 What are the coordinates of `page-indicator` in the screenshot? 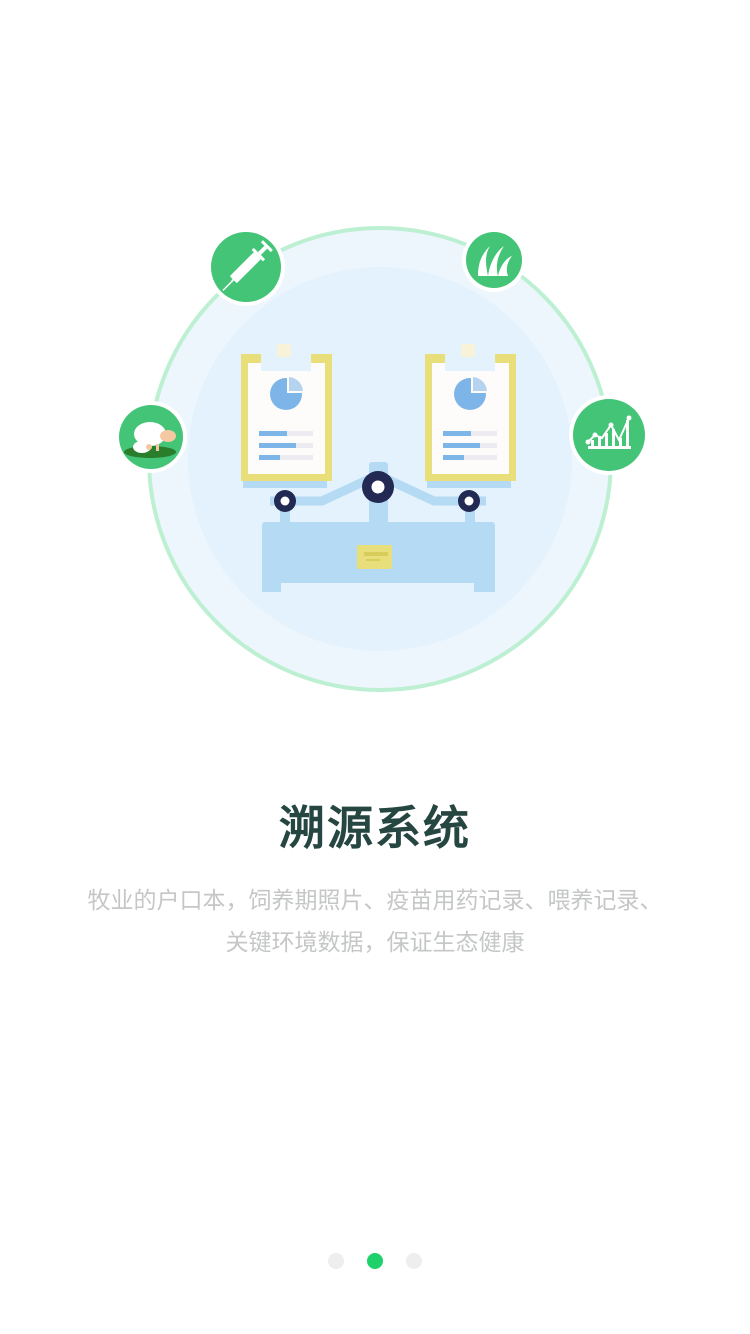 It's located at (375, 1261).